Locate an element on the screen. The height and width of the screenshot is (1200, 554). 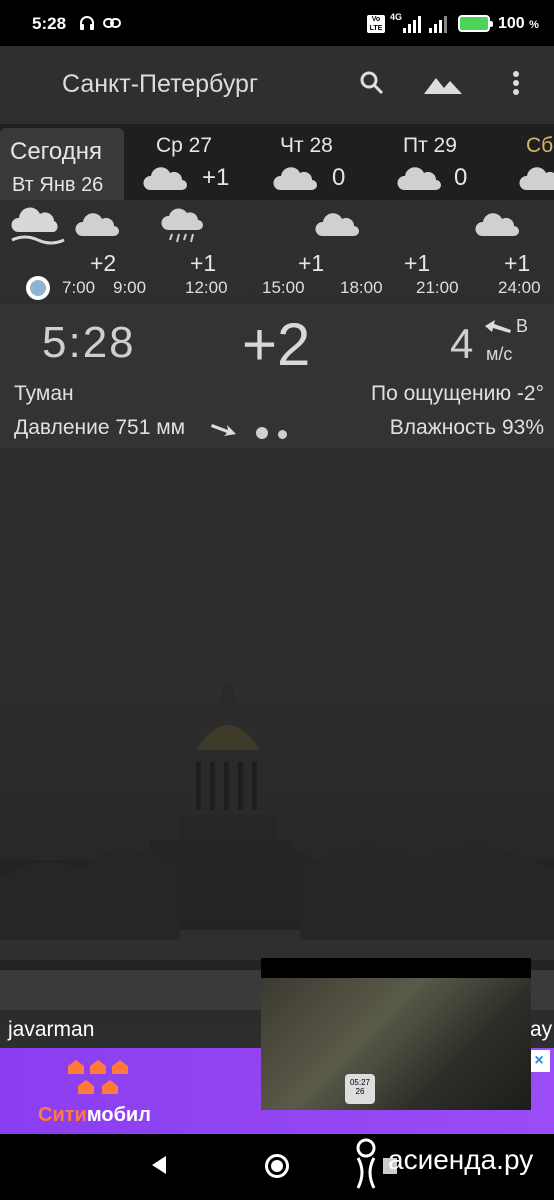
day-name: Ср 27 is located at coordinates (184, 145).